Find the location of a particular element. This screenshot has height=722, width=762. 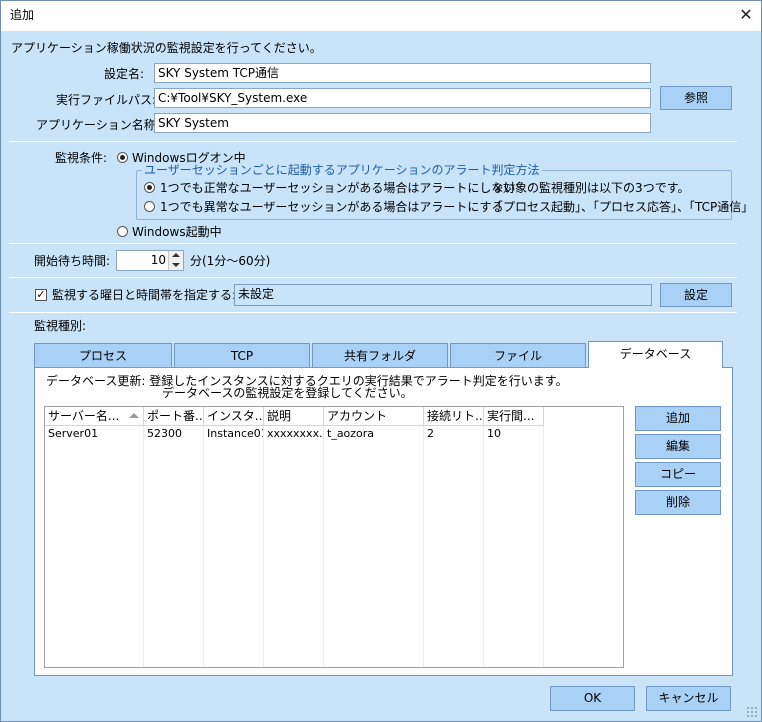

schedule-settings-button: 設定 is located at coordinates (696, 295).